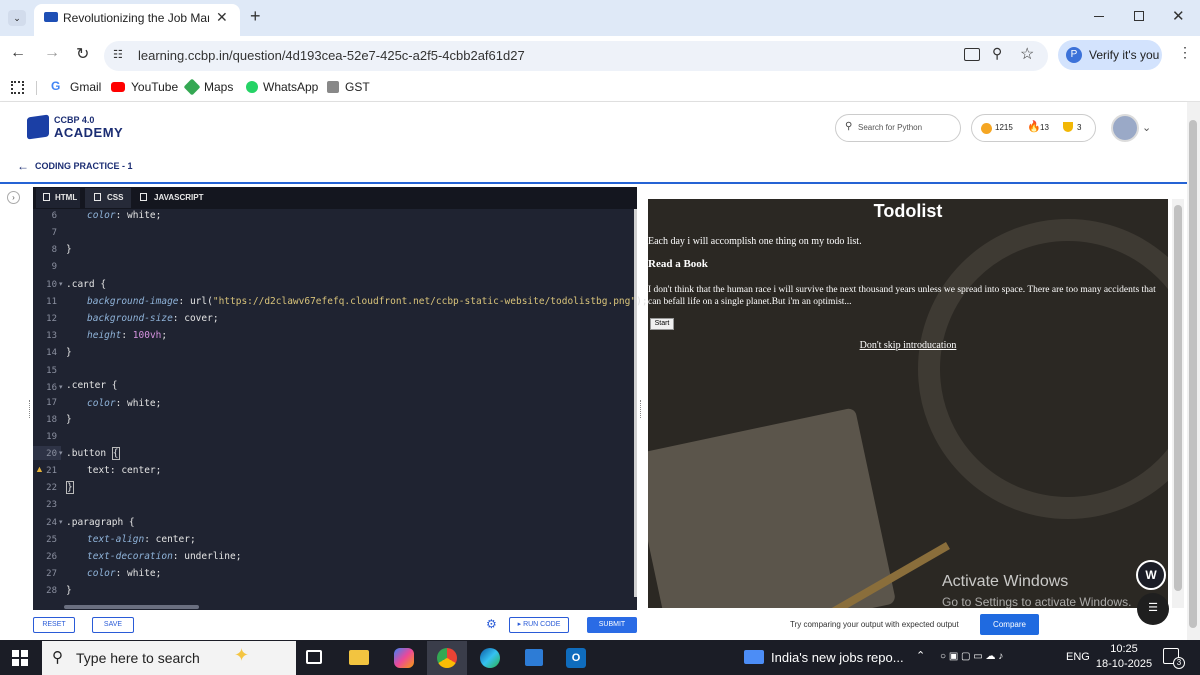 The width and height of the screenshot is (1200, 675). I want to click on bookmark-maps: Maps, so click(218, 87).